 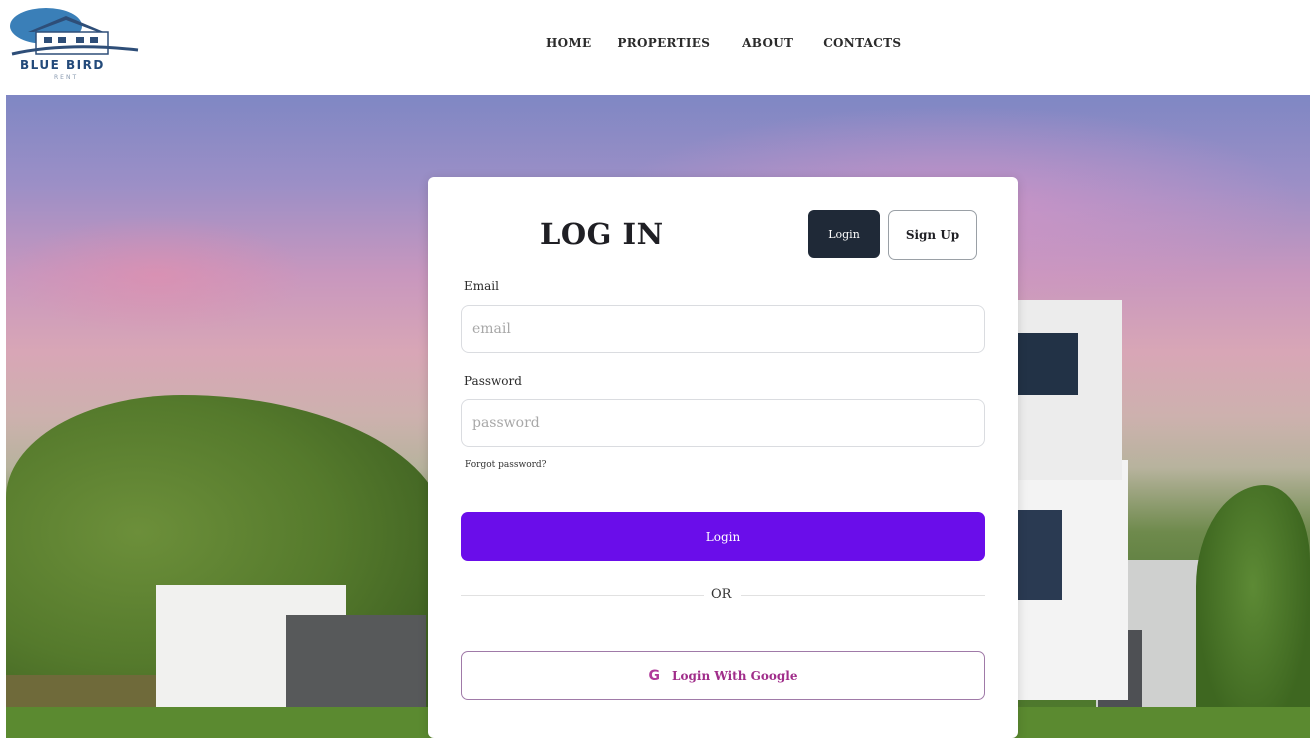 What do you see at coordinates (723, 423) in the screenshot?
I see `password-input` at bounding box center [723, 423].